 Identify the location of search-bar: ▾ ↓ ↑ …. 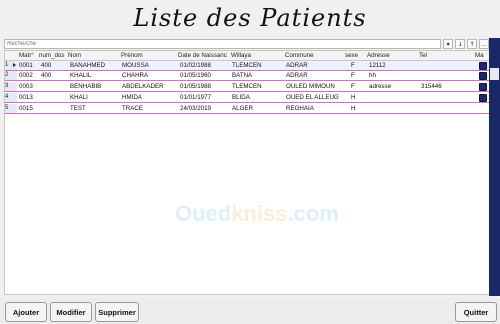
(247, 43).